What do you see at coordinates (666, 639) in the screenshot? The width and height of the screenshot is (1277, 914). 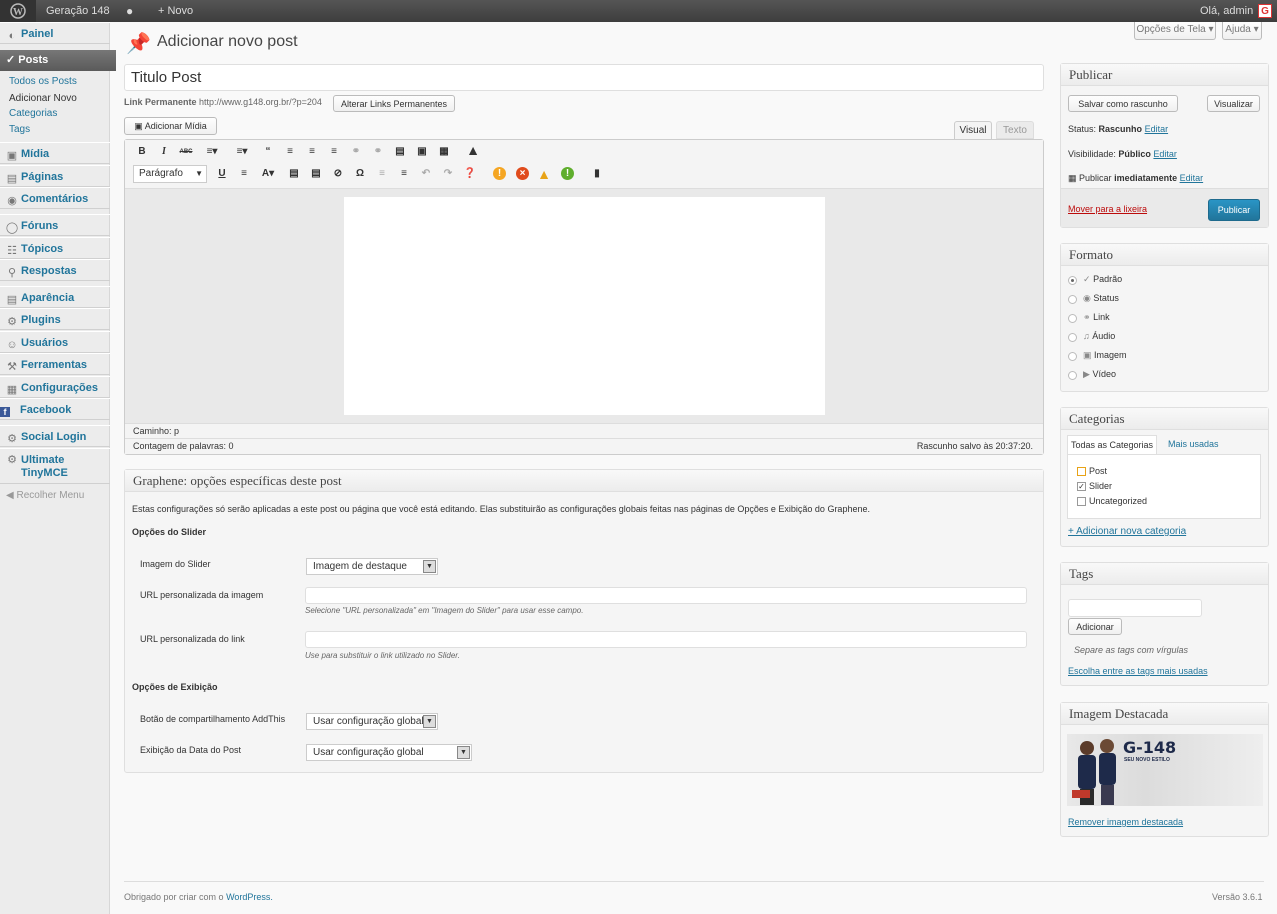 I see `url-link-input` at bounding box center [666, 639].